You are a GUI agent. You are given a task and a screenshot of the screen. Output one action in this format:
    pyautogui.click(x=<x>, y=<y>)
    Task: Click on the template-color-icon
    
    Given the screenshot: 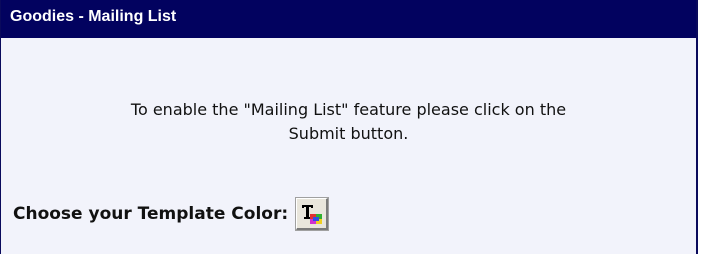 What is the action you would take?
    pyautogui.click(x=311, y=214)
    